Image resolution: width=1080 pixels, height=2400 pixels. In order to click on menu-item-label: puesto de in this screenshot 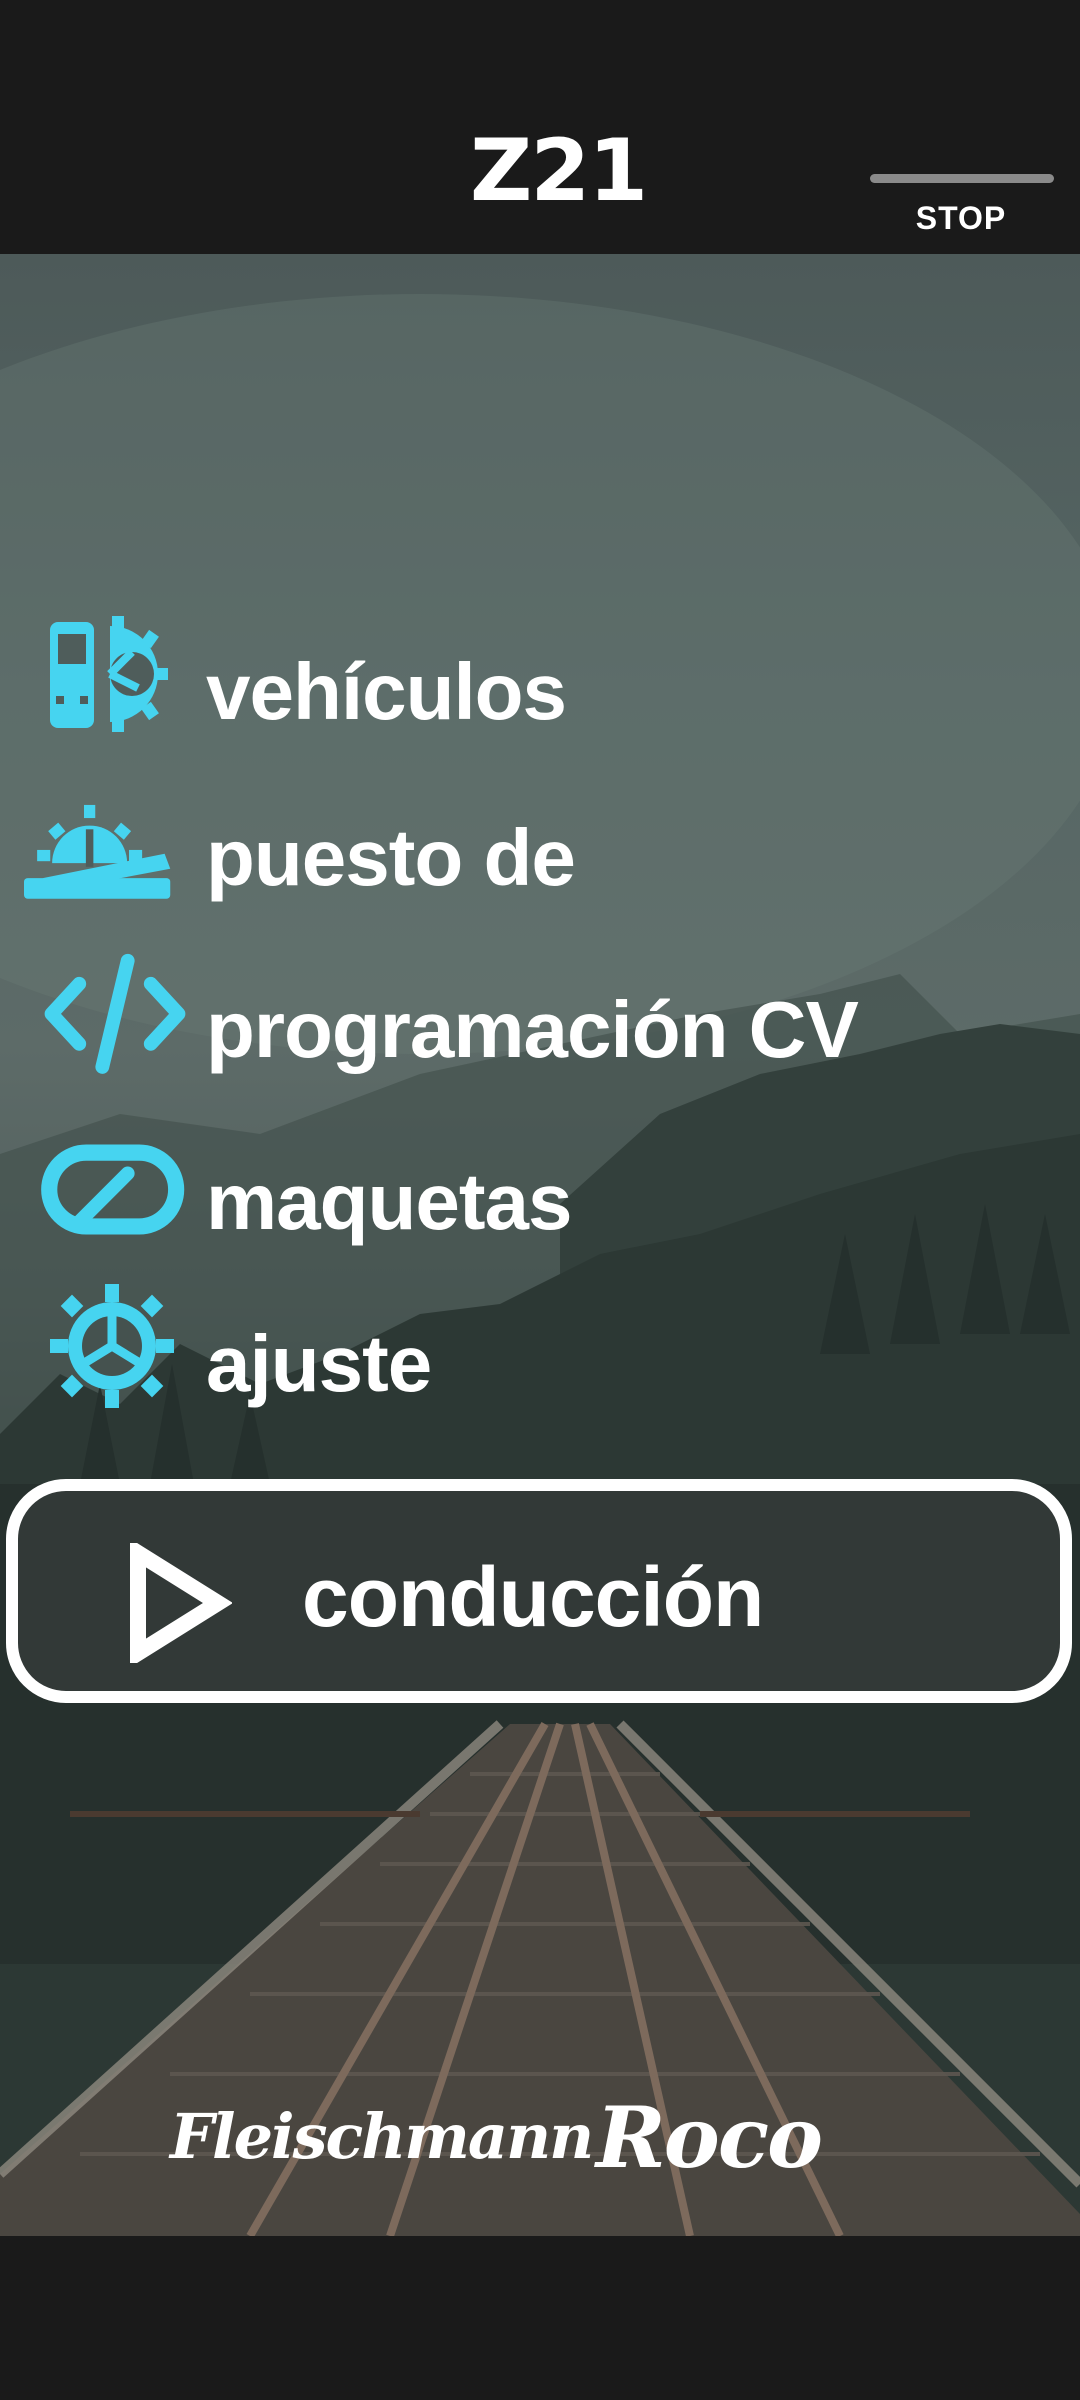, I will do `click(391, 857)`.